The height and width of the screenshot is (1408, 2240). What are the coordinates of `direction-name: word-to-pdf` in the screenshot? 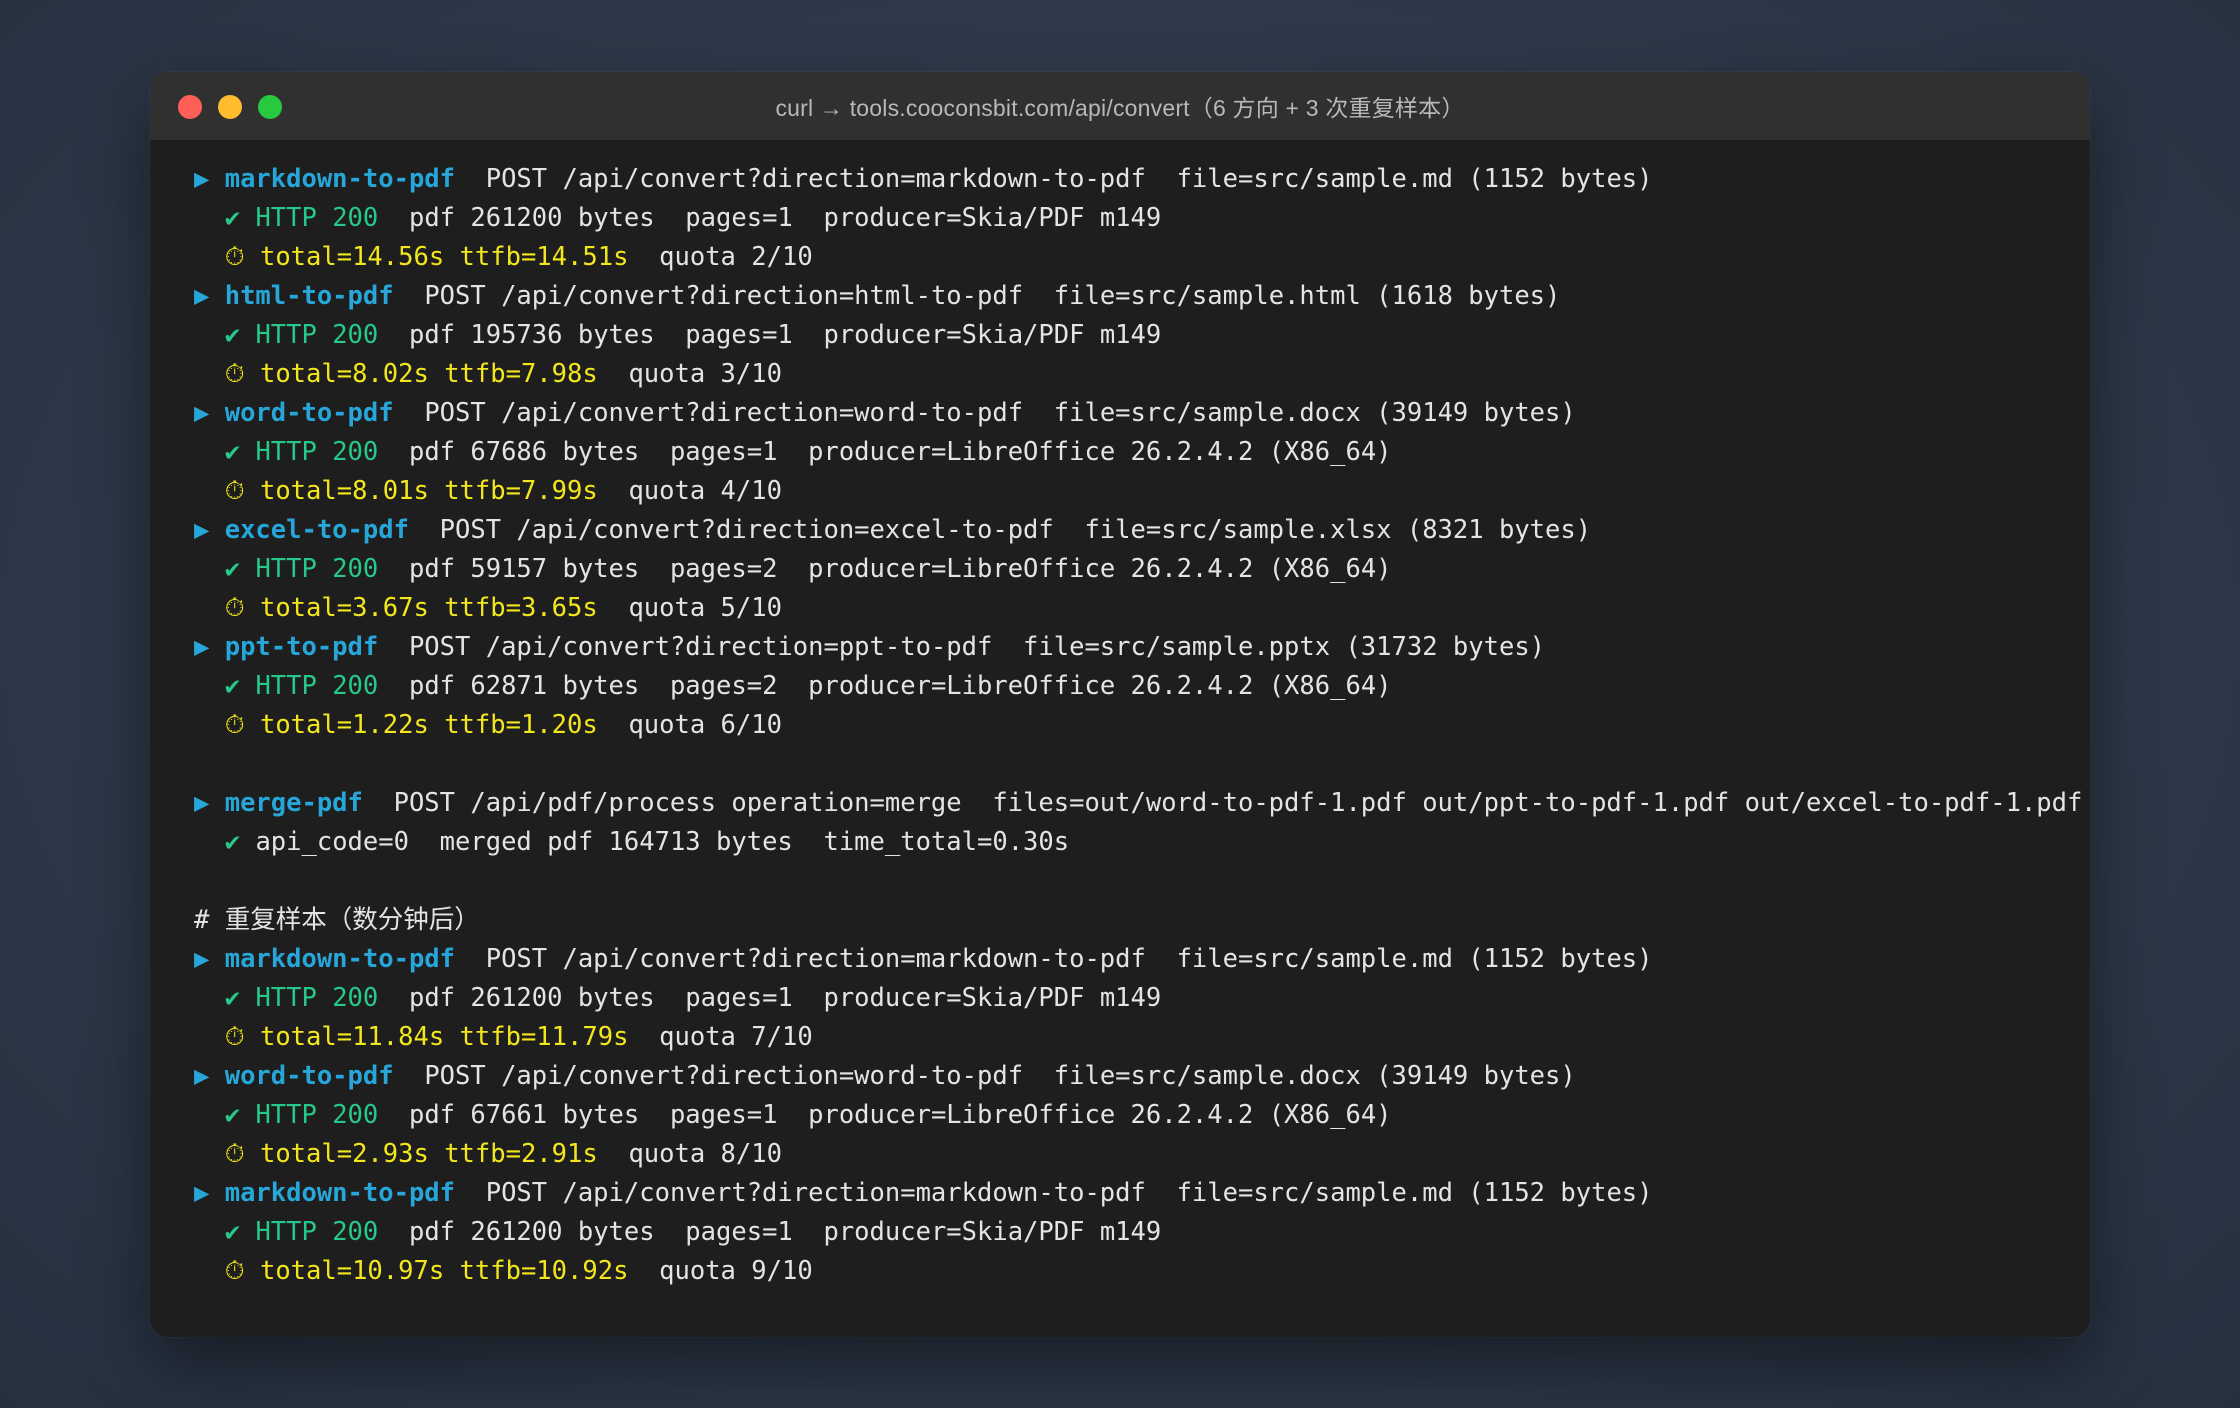 It's located at (309, 1076).